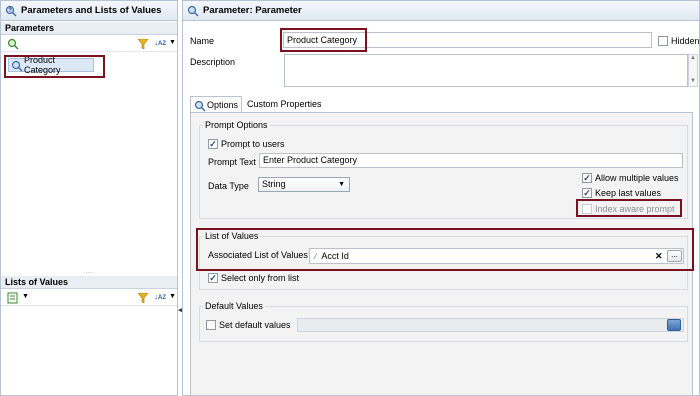 The image size is (700, 396). Describe the element at coordinates (693, 81) in the screenshot. I see `scroll-down-icon: ▼` at that location.